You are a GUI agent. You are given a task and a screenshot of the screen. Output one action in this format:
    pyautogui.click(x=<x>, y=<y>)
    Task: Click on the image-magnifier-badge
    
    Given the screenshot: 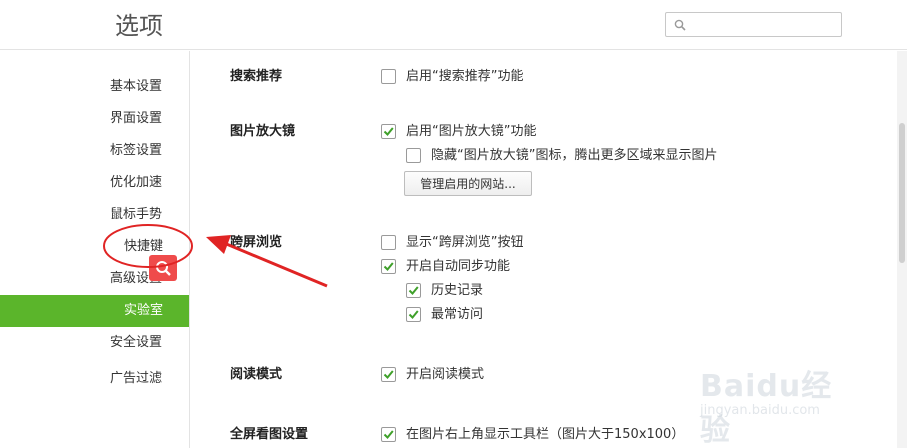 What is the action you would take?
    pyautogui.click(x=163, y=268)
    